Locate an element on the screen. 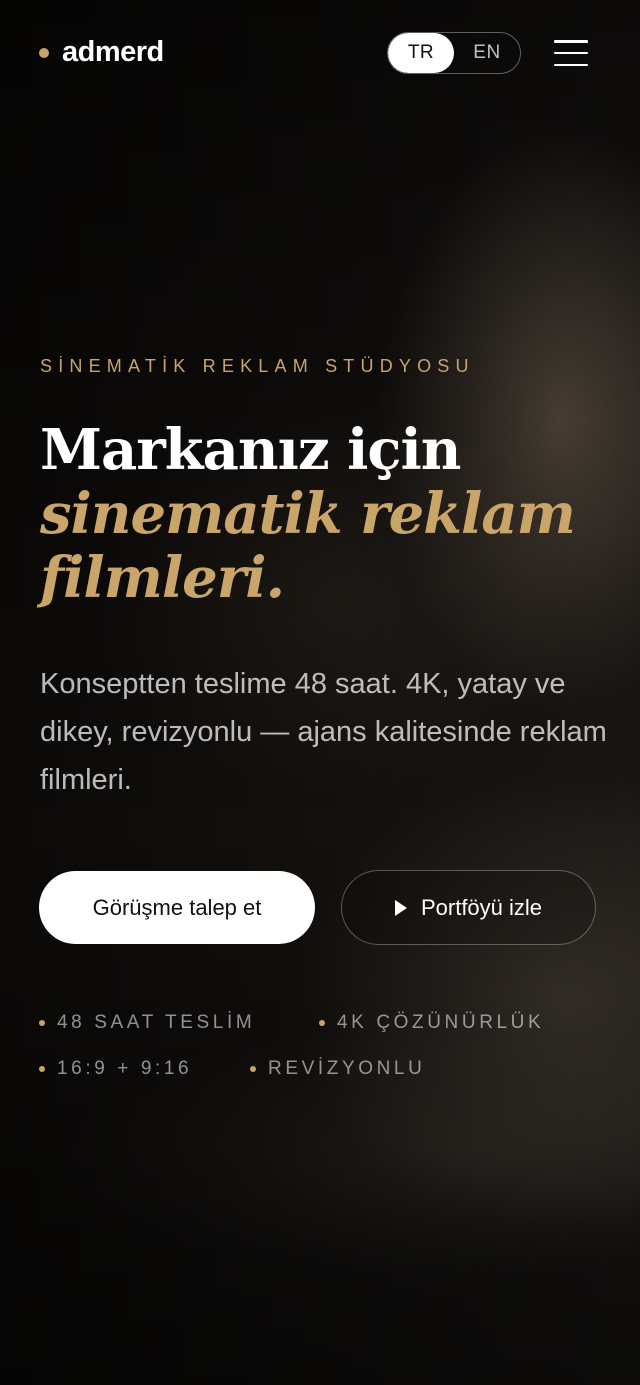 The image size is (640, 1385). headline-line-1: Markanız için is located at coordinates (251, 450).